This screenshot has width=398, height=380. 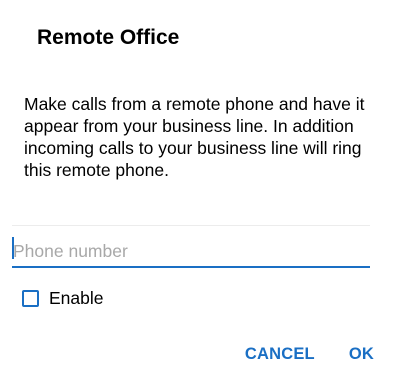 I want to click on dialog-actions: CANCEL OK, so click(x=309, y=354).